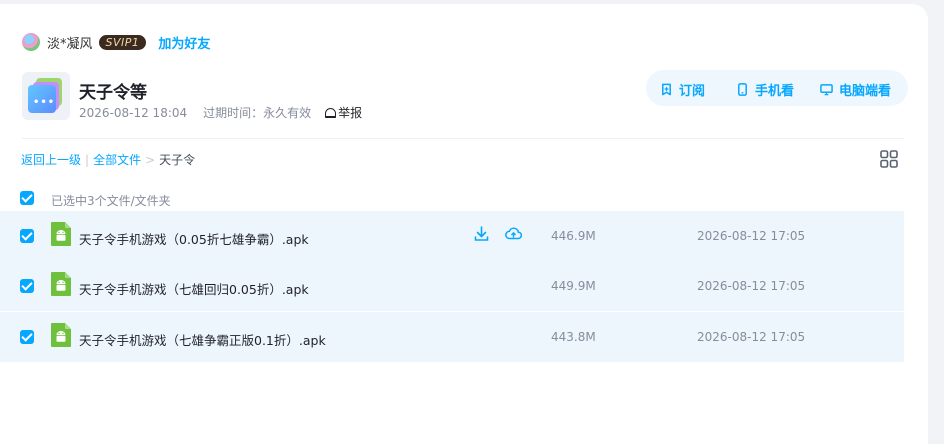 The image size is (944, 444). Describe the element at coordinates (481, 234) in the screenshot. I see `download-icon` at that location.